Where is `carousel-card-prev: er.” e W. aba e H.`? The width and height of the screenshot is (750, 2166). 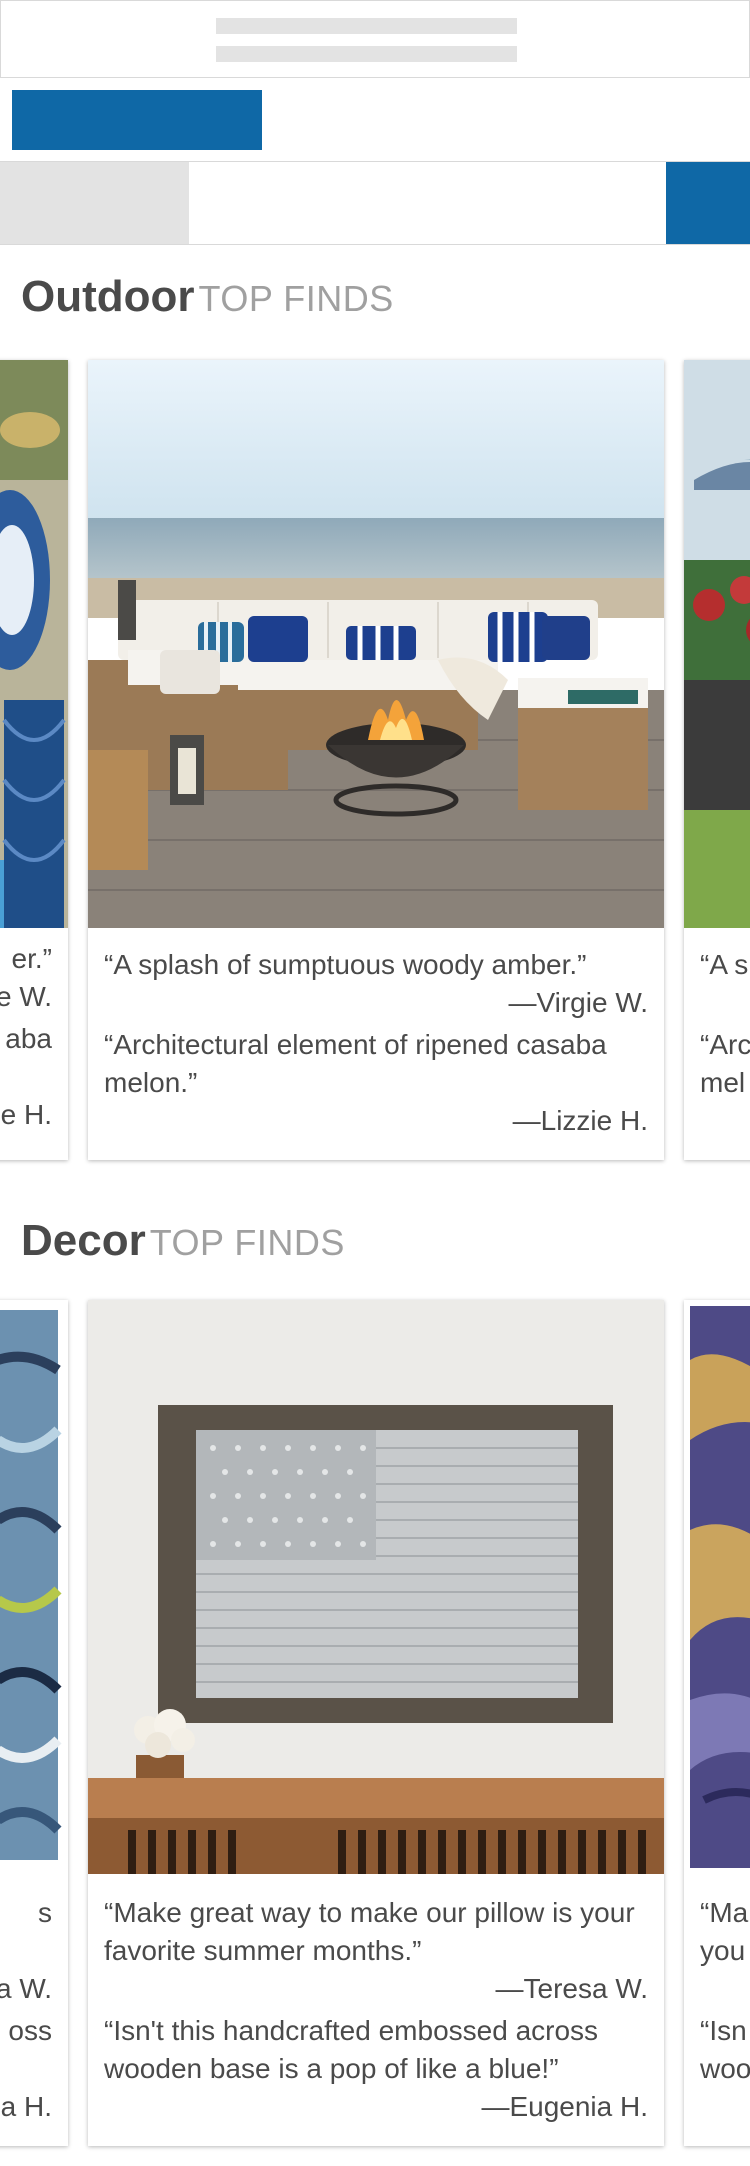
carousel-card-prev: er.” e W. aba e H. is located at coordinates (34, 760).